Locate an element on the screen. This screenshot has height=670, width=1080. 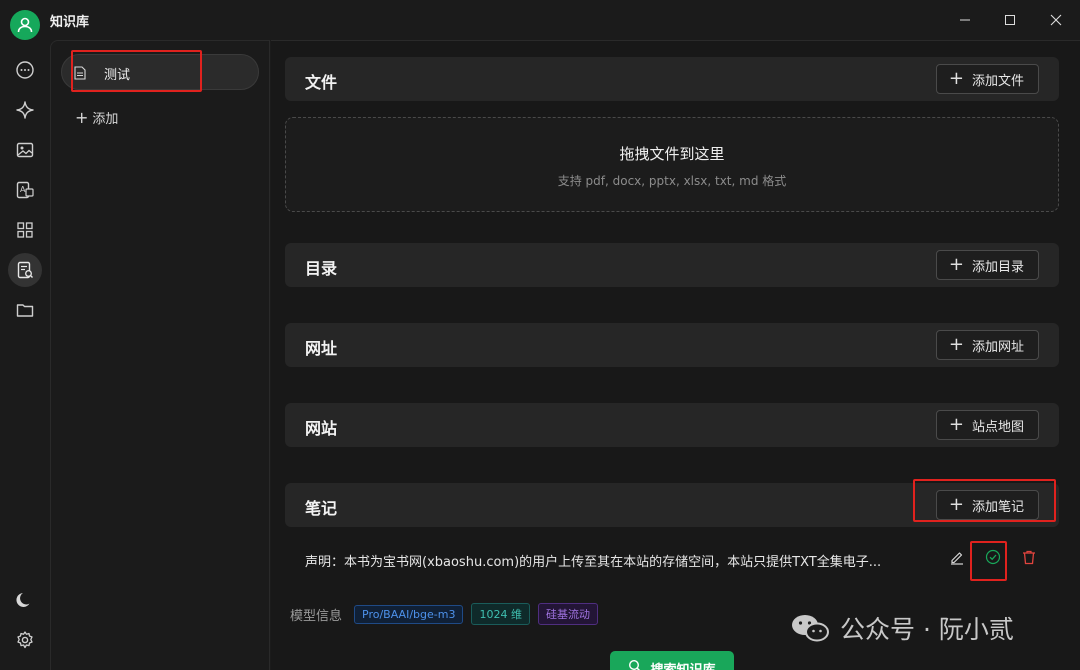
wechat-logo-icon is located at coordinates (810, 628).